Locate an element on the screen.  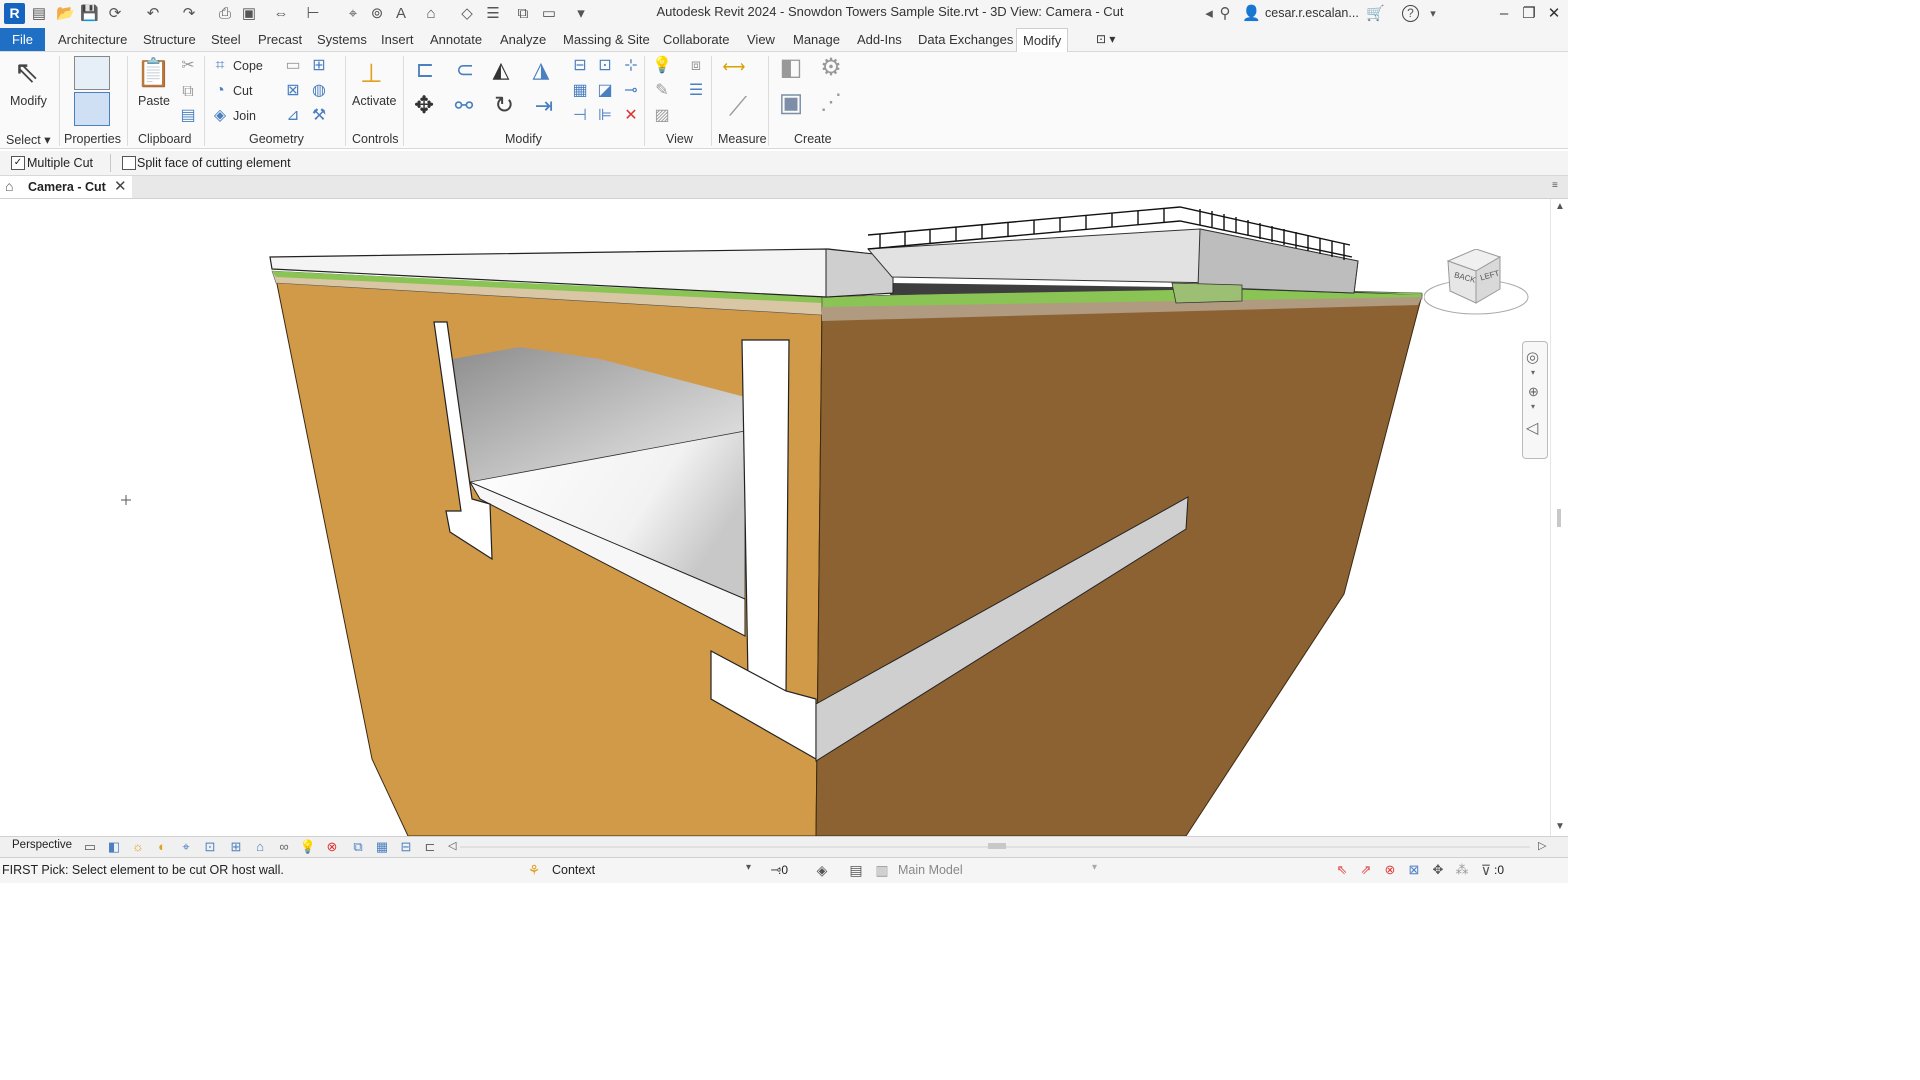
tab-add-ins: Add-Ins is located at coordinates (879, 39).